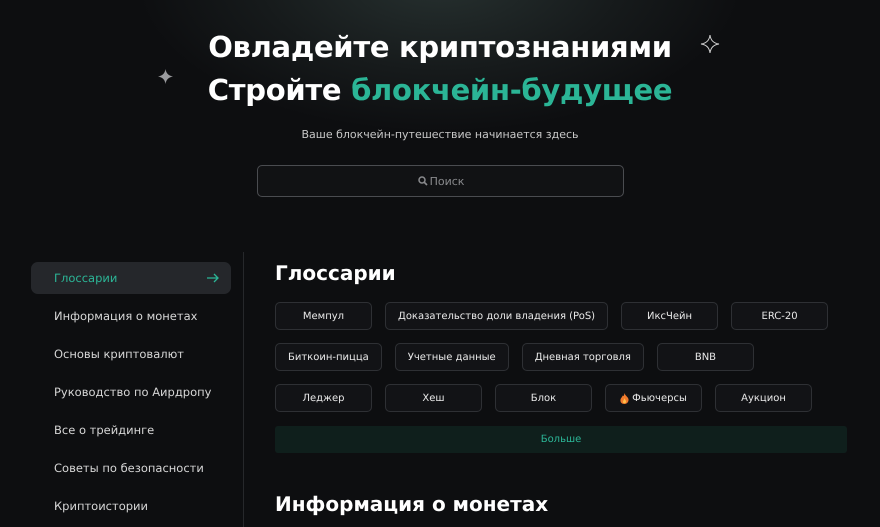 This screenshot has height=527, width=880. Describe the element at coordinates (423, 181) in the screenshot. I see `search-icon` at that location.